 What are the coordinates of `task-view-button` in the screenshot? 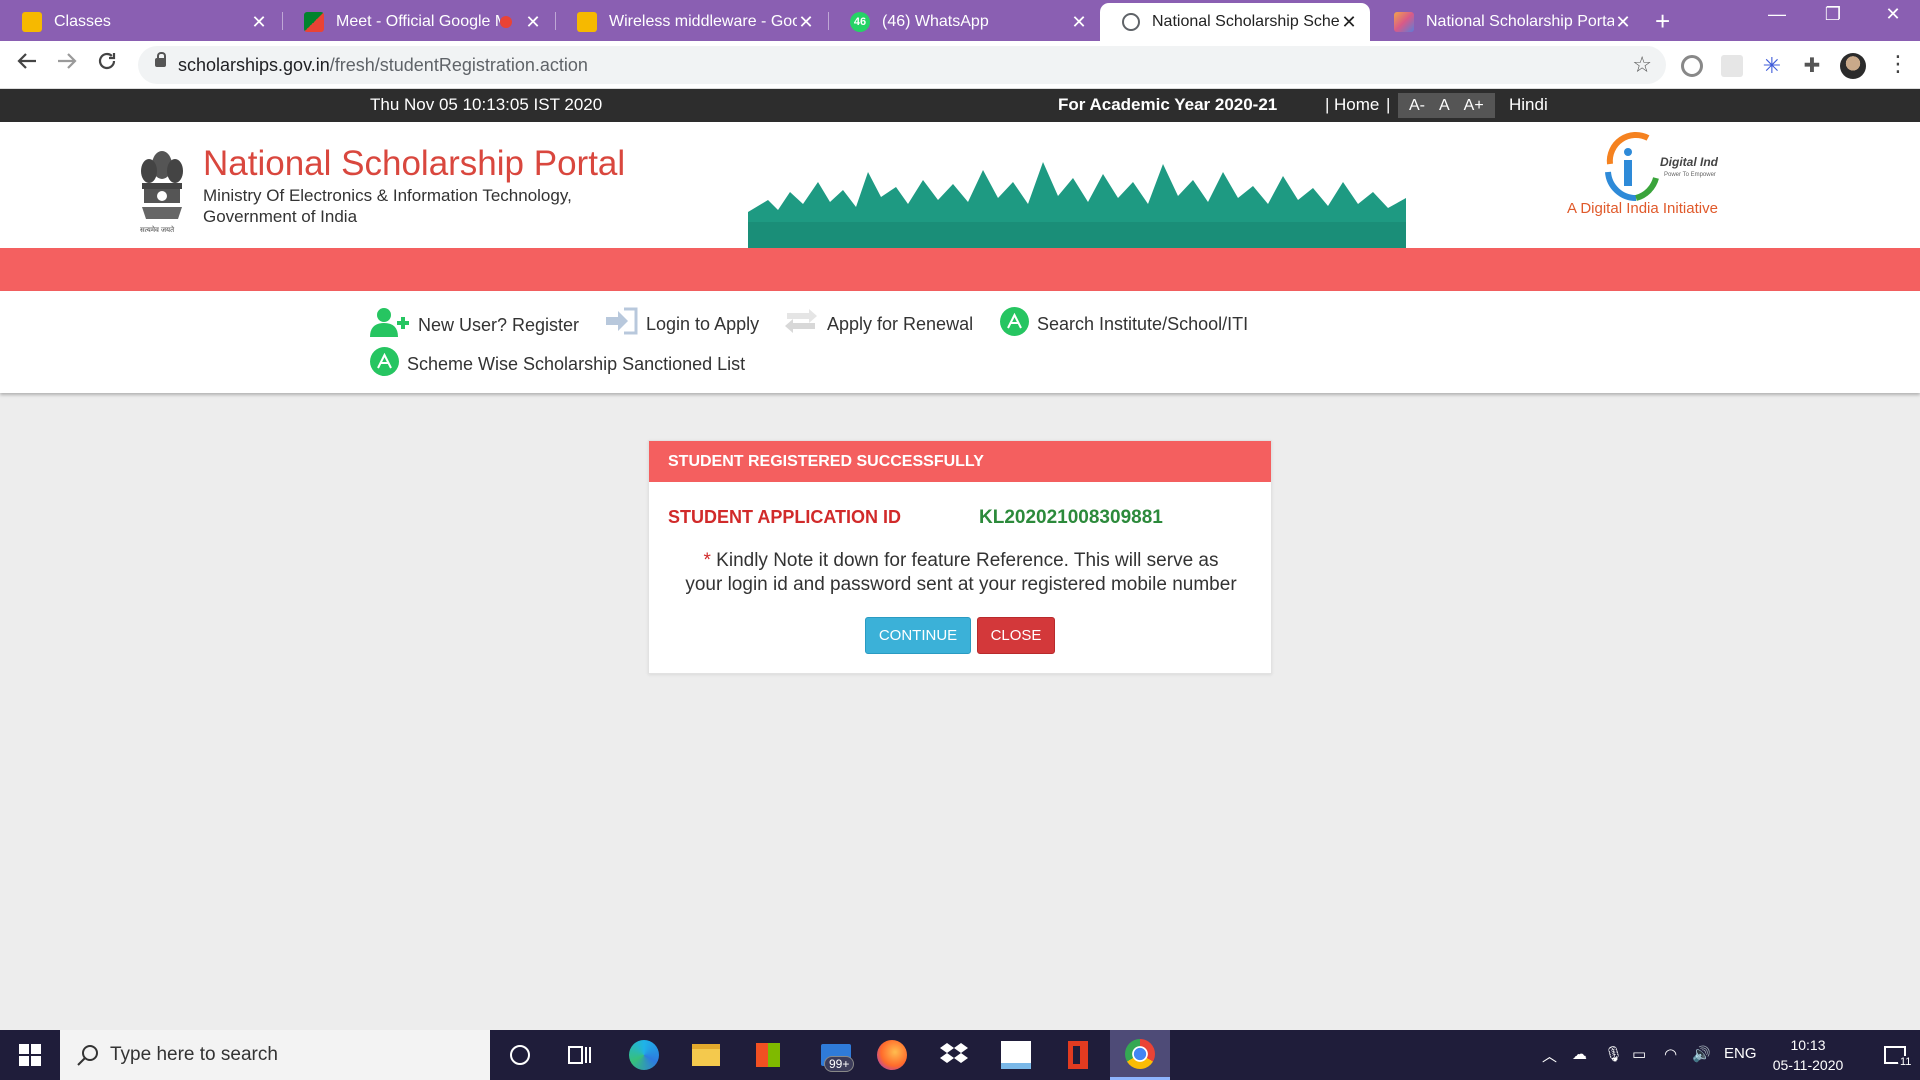 It's located at (580, 1055).